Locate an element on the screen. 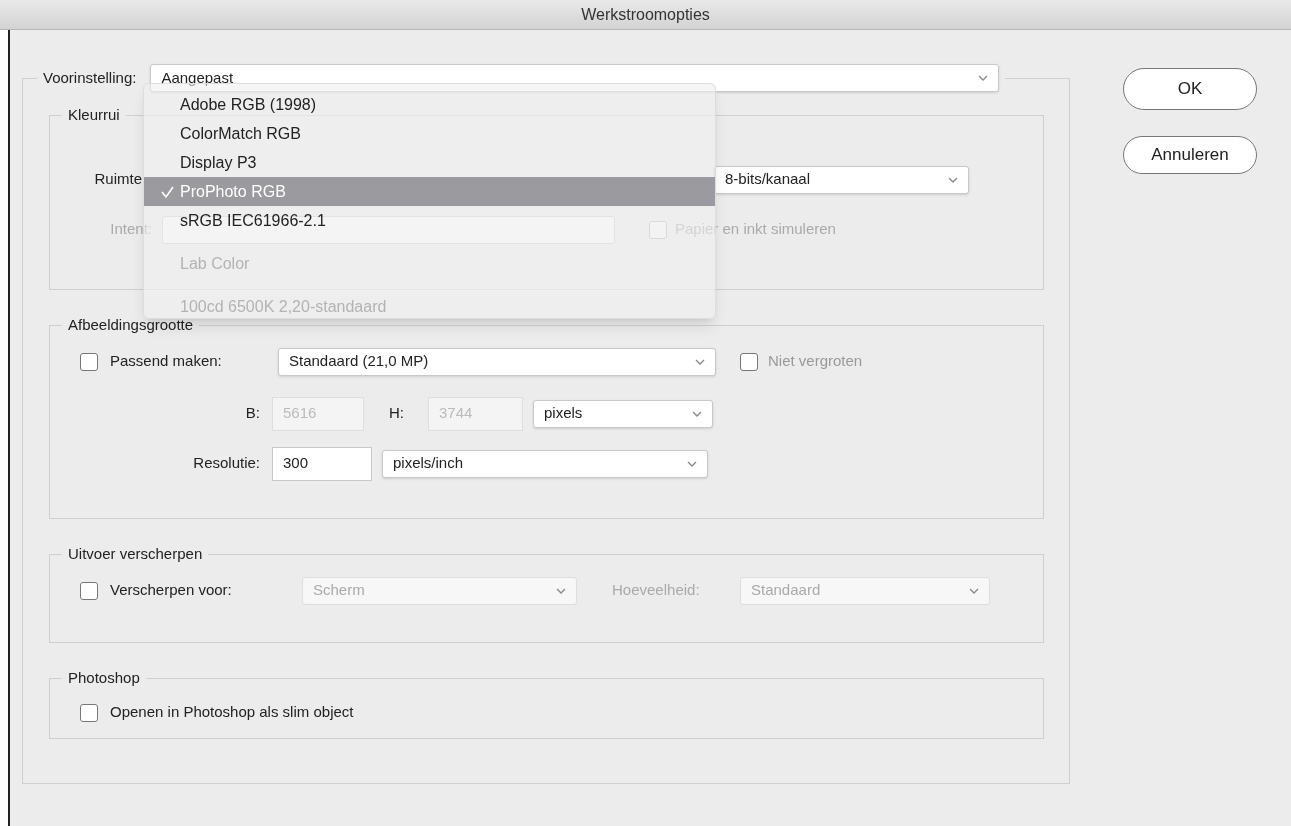  space-label: Ruimte is located at coordinates (117, 179).